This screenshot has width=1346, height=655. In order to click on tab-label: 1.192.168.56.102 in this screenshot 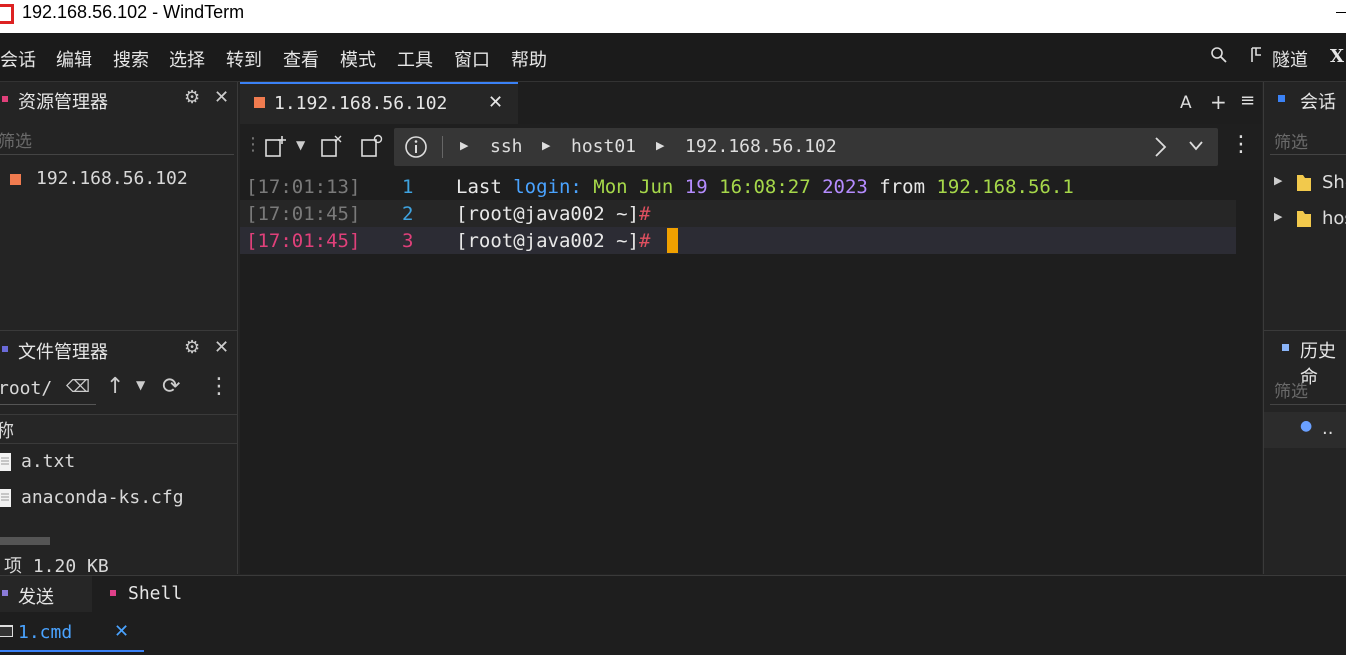, I will do `click(361, 103)`.